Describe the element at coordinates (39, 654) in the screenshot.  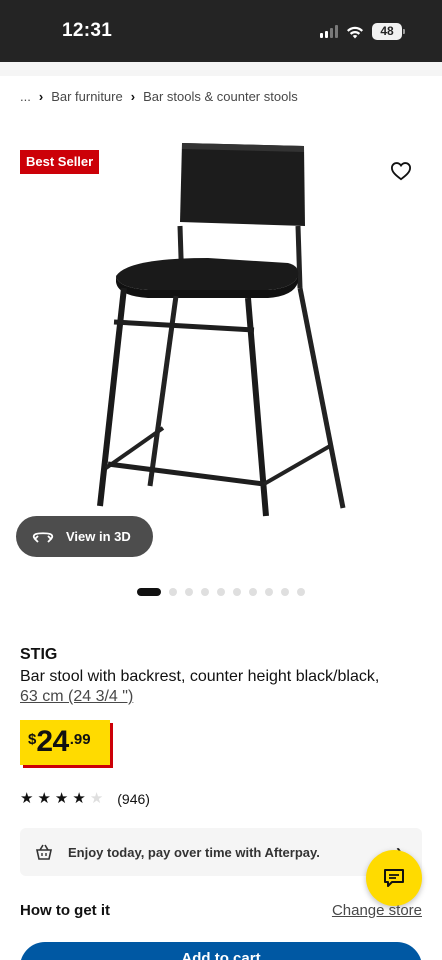
I see `product-name: STIG` at that location.